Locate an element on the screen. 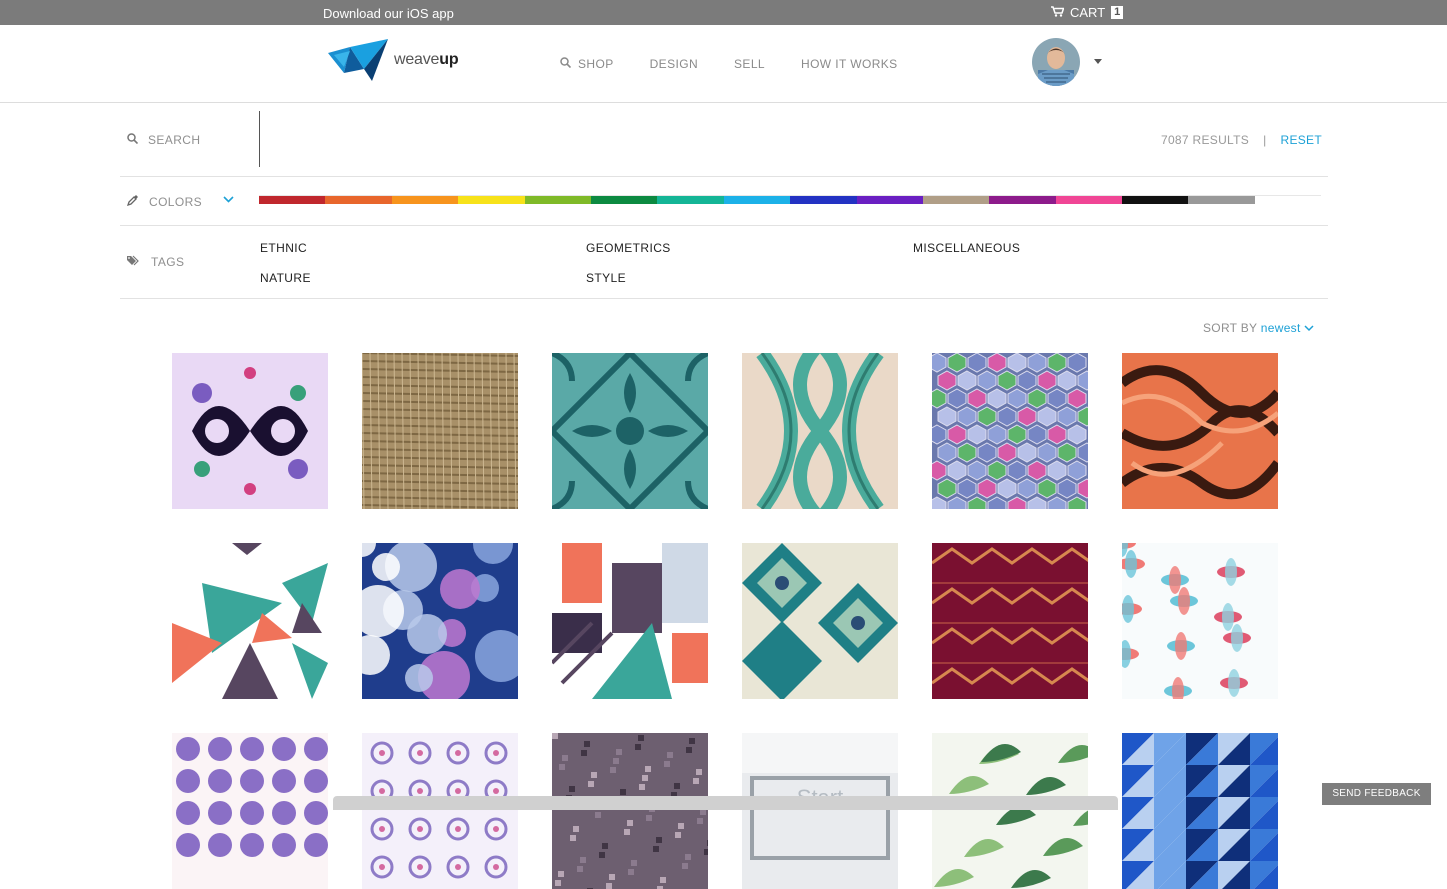 This screenshot has height=889, width=1447. design-tile-teal-lattice is located at coordinates (820, 431).